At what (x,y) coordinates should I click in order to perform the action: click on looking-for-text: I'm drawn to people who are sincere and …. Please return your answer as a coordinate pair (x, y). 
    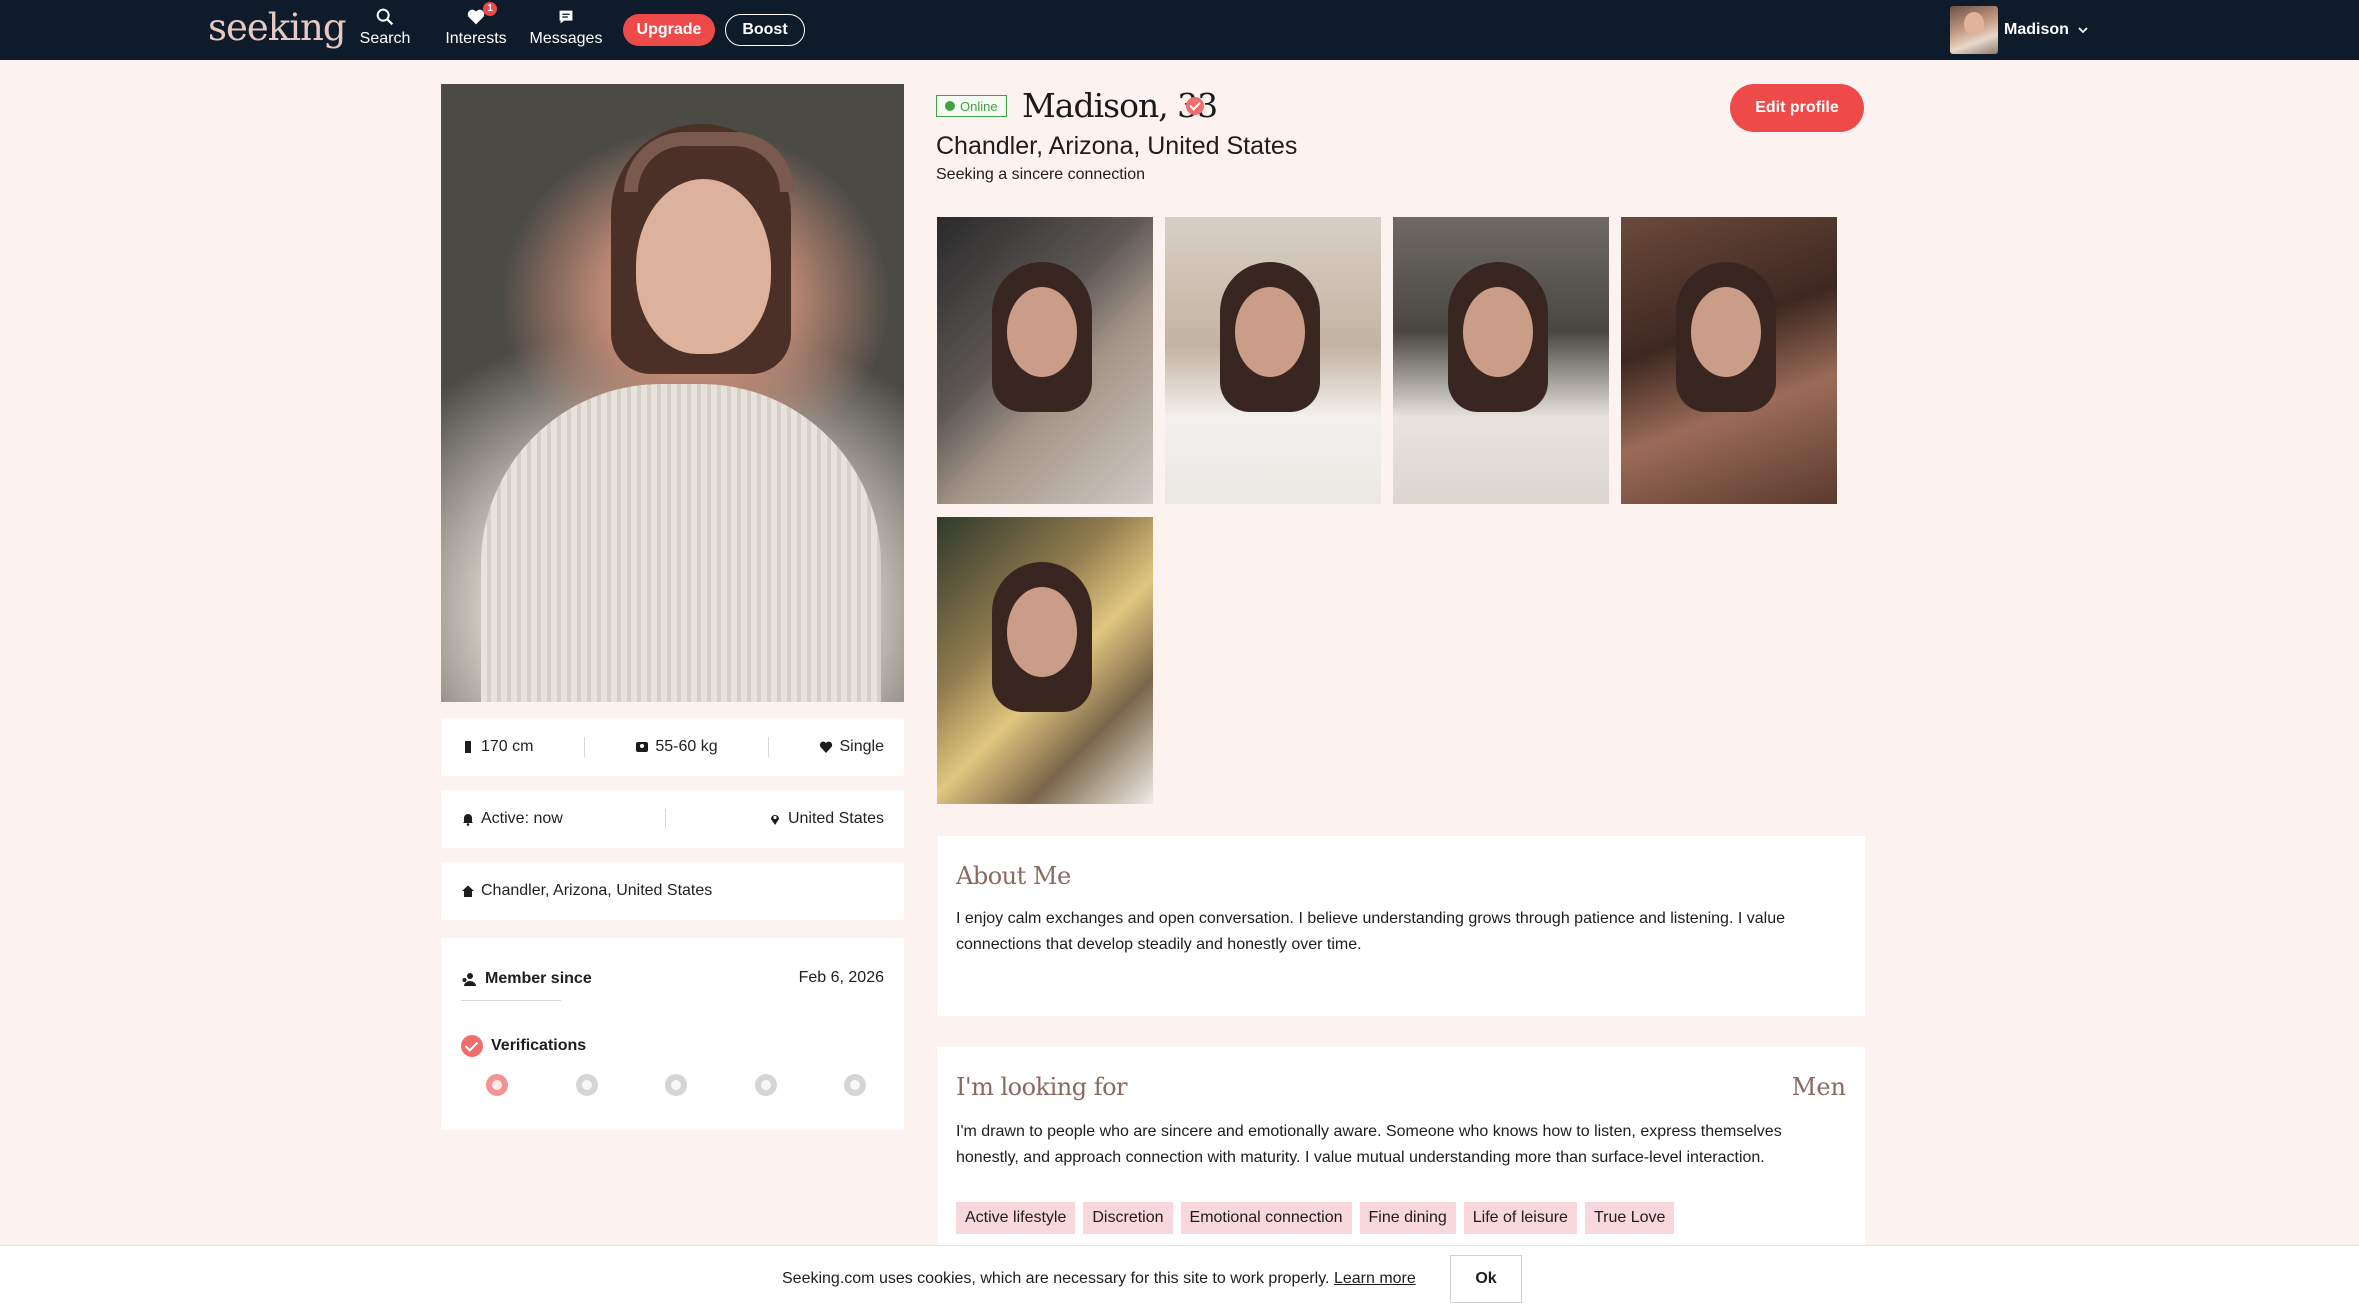
    Looking at the image, I should click on (1369, 1144).